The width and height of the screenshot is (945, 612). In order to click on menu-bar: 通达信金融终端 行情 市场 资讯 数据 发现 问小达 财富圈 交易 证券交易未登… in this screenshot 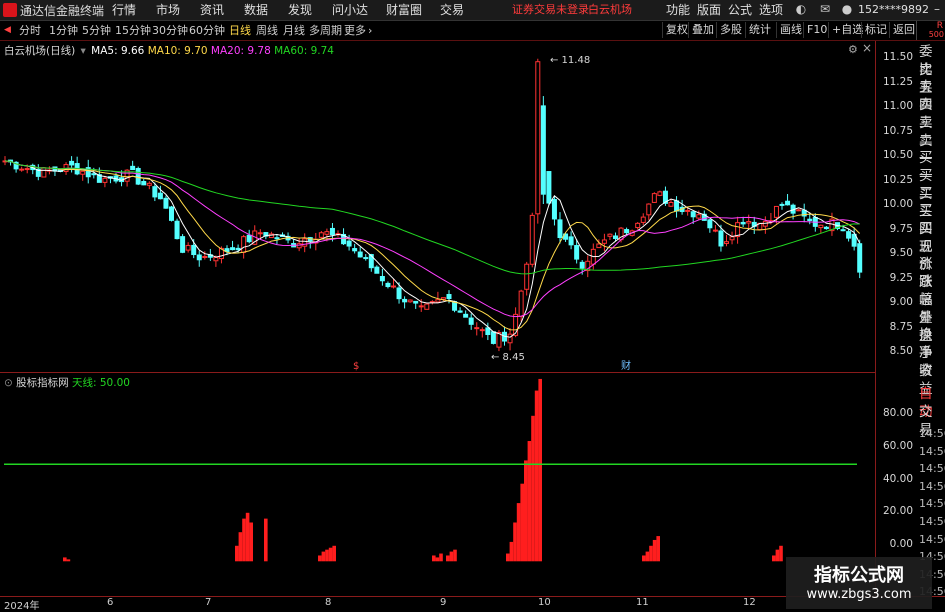, I will do `click(472, 10)`.